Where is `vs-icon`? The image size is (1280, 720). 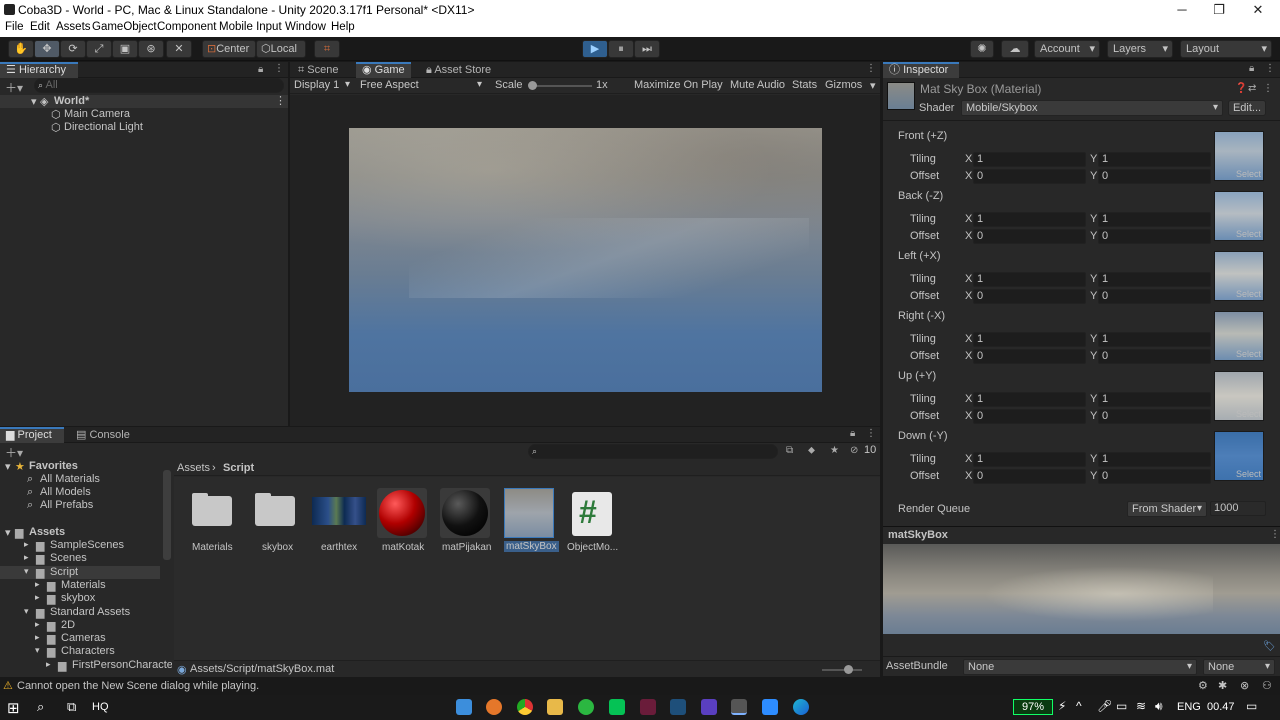 vs-icon is located at coordinates (648, 707).